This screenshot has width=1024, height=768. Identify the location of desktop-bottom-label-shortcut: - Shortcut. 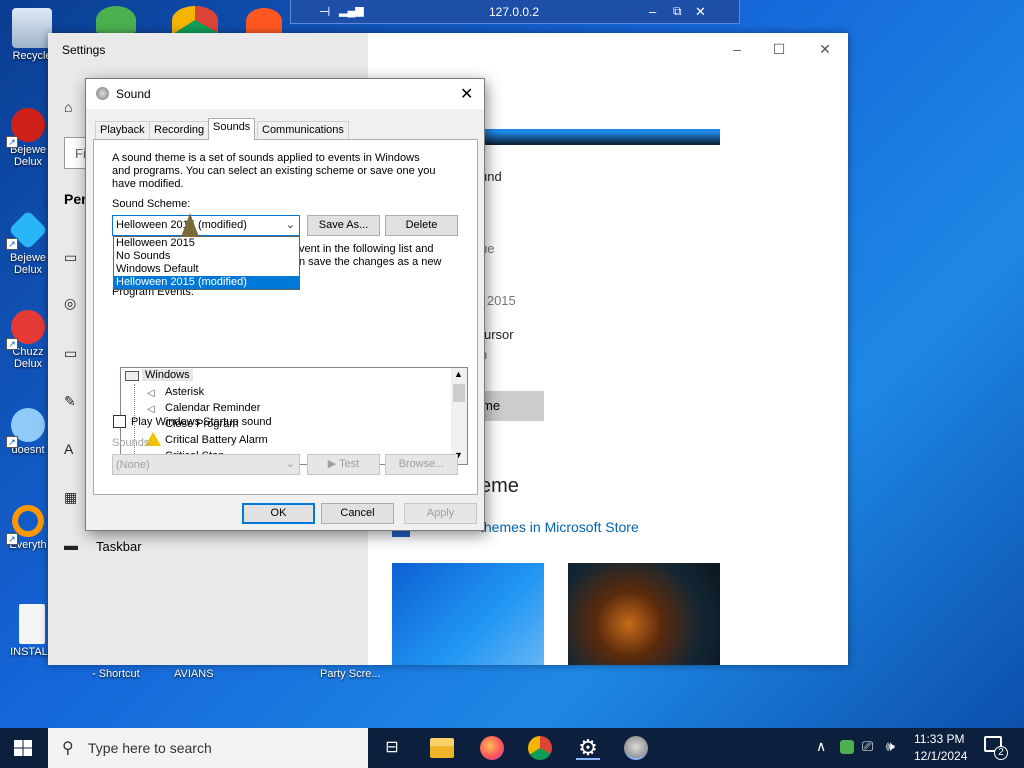
(116, 674).